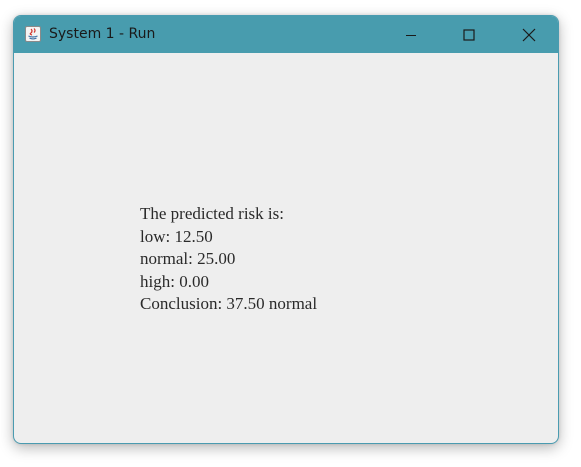  I want to click on maximize-button, so click(469, 34).